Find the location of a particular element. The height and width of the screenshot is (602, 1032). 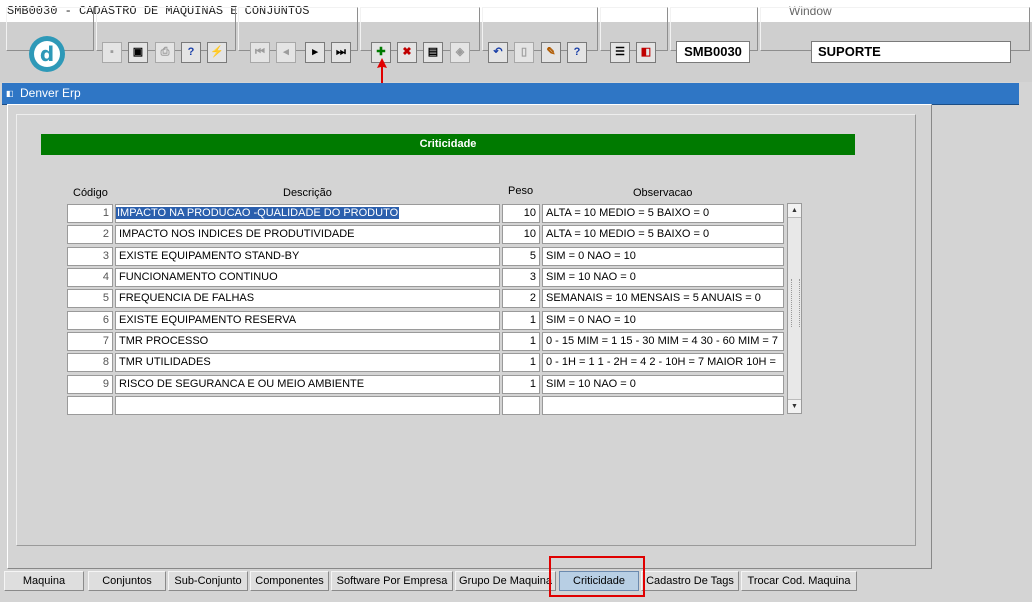

edit-button: ✎ is located at coordinates (551, 52).